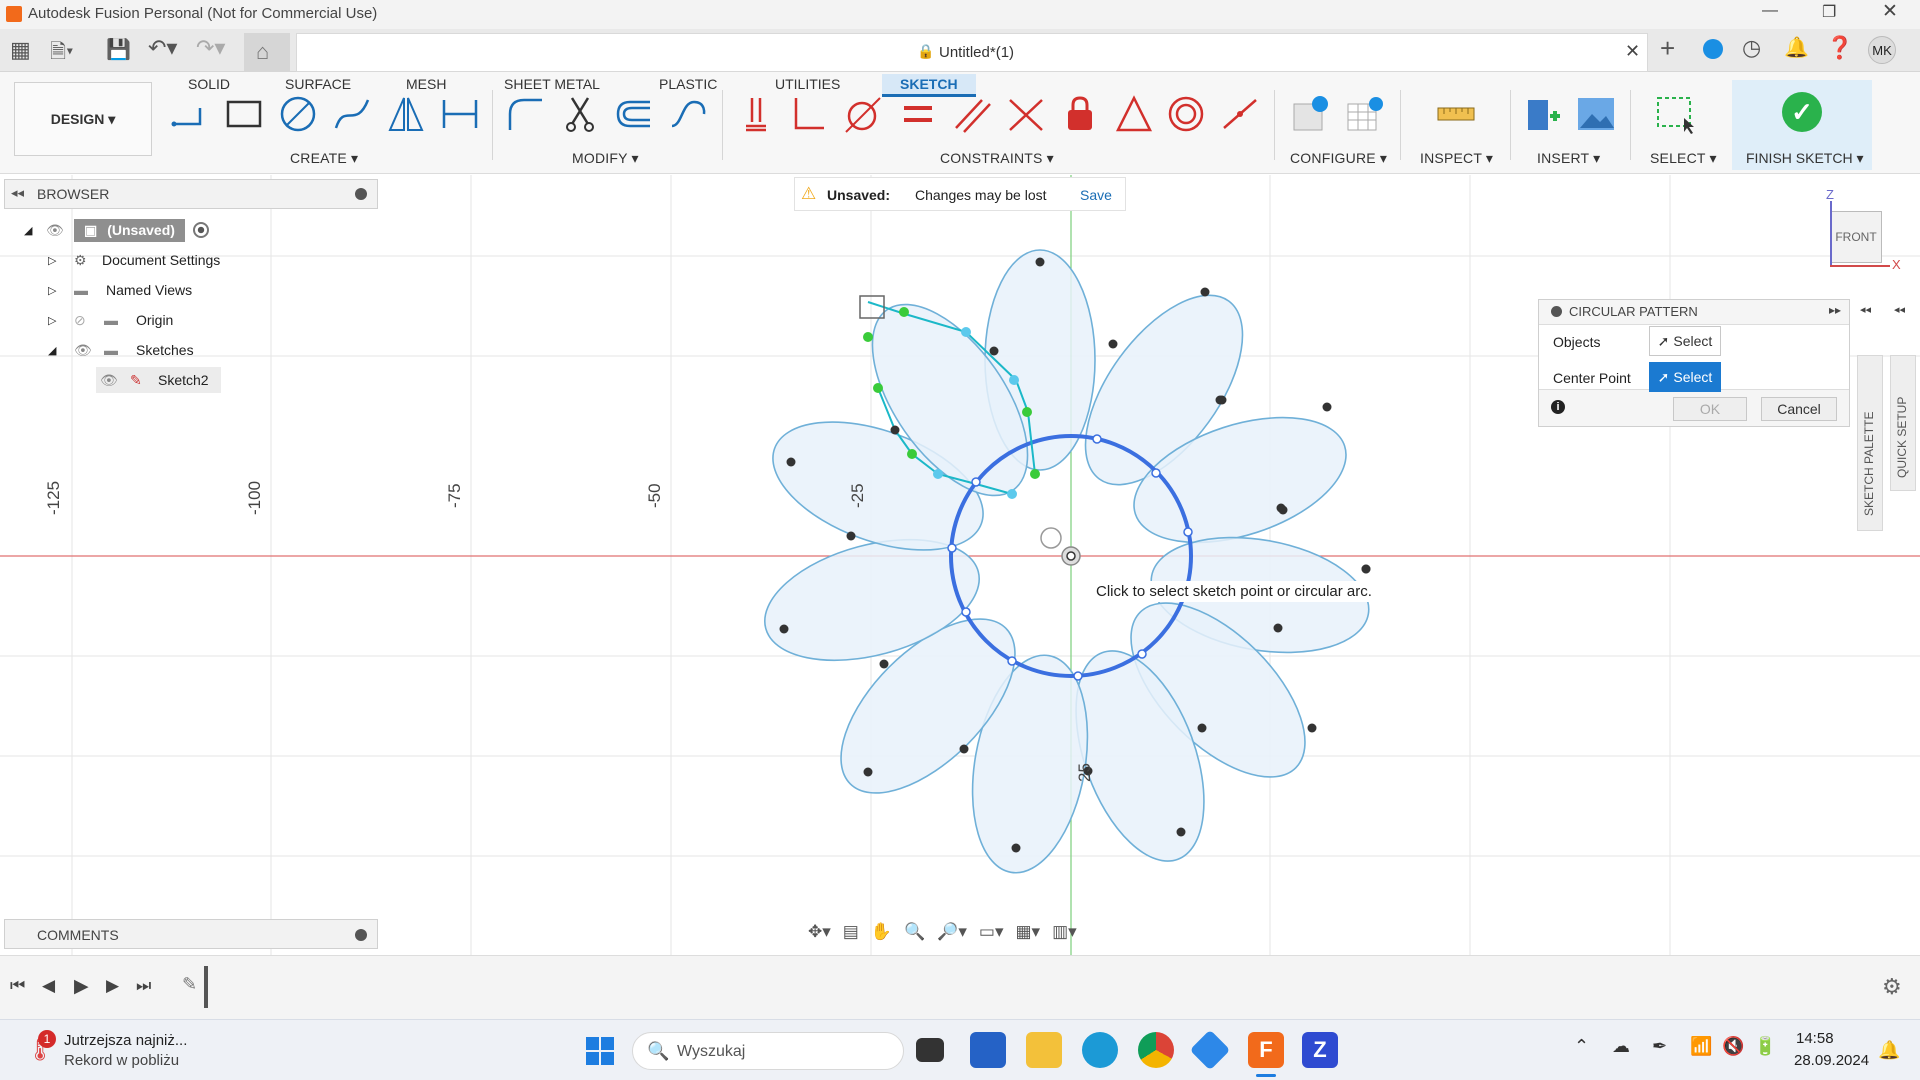 The image size is (1920, 1080). Describe the element at coordinates (426, 84) in the screenshot. I see `tab-mesh: MESH` at that location.